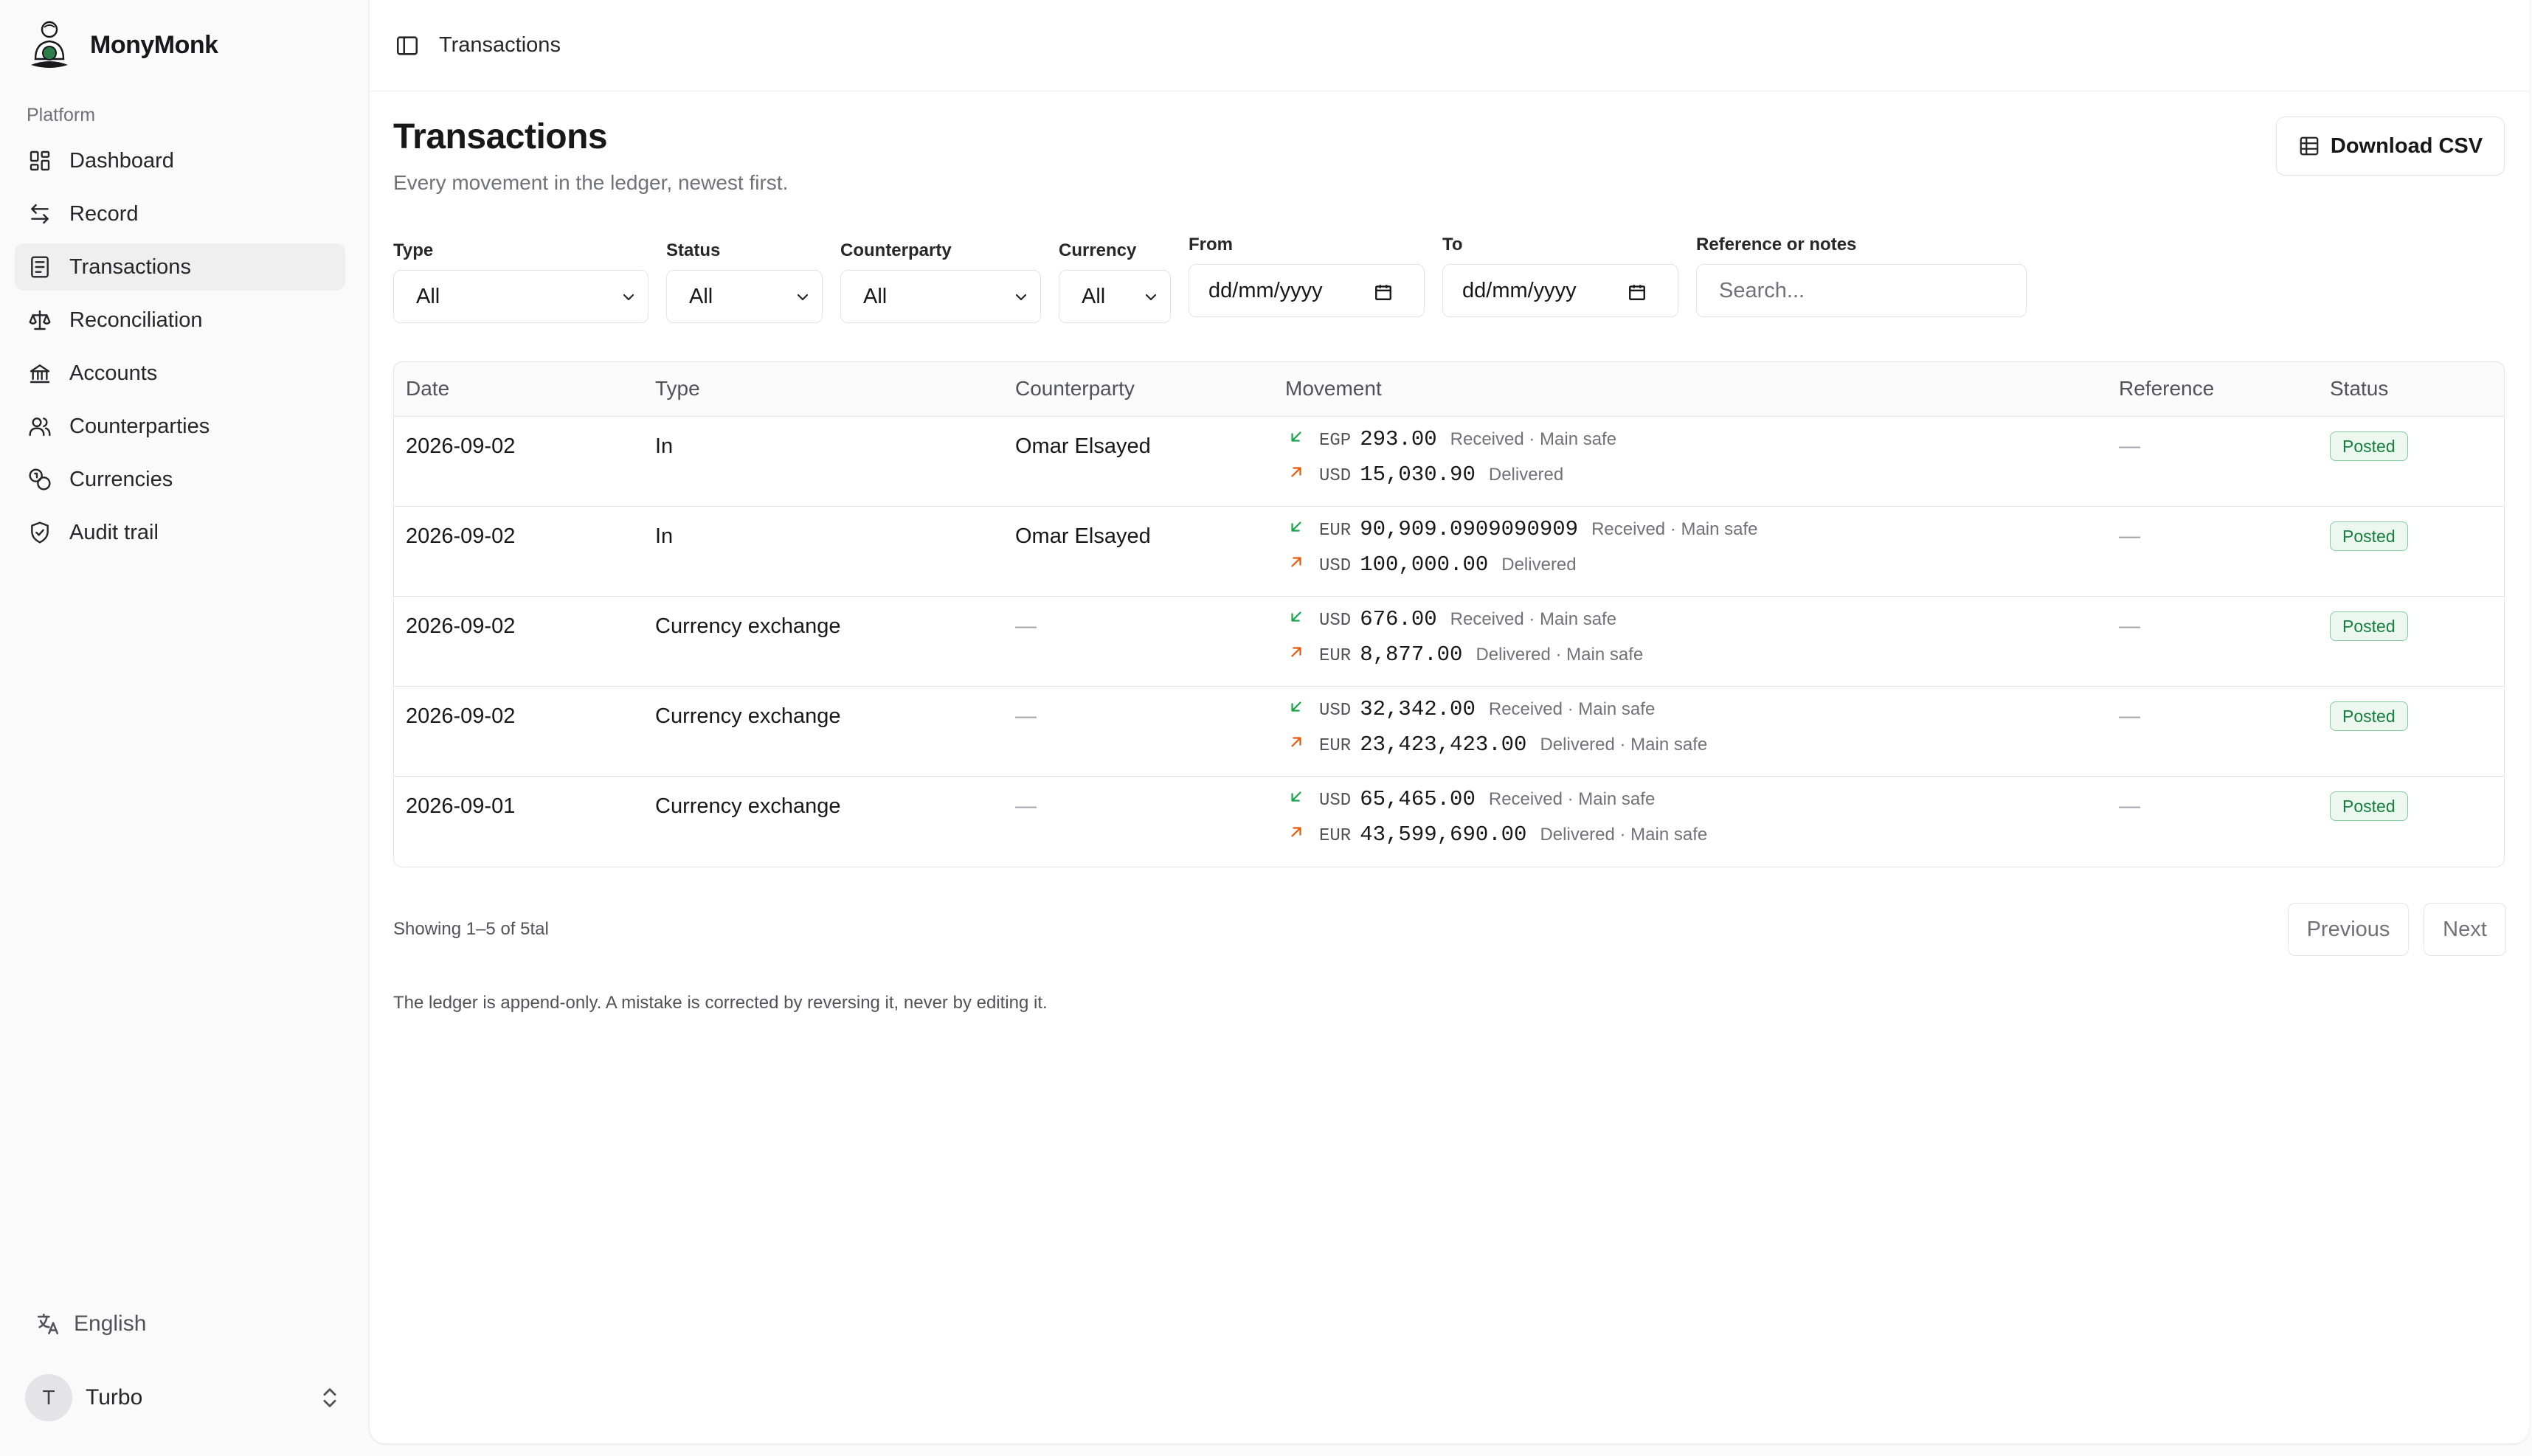 The image size is (2532, 1456). What do you see at coordinates (180, 479) in the screenshot?
I see `sidebar-item-currencies: Currencies` at bounding box center [180, 479].